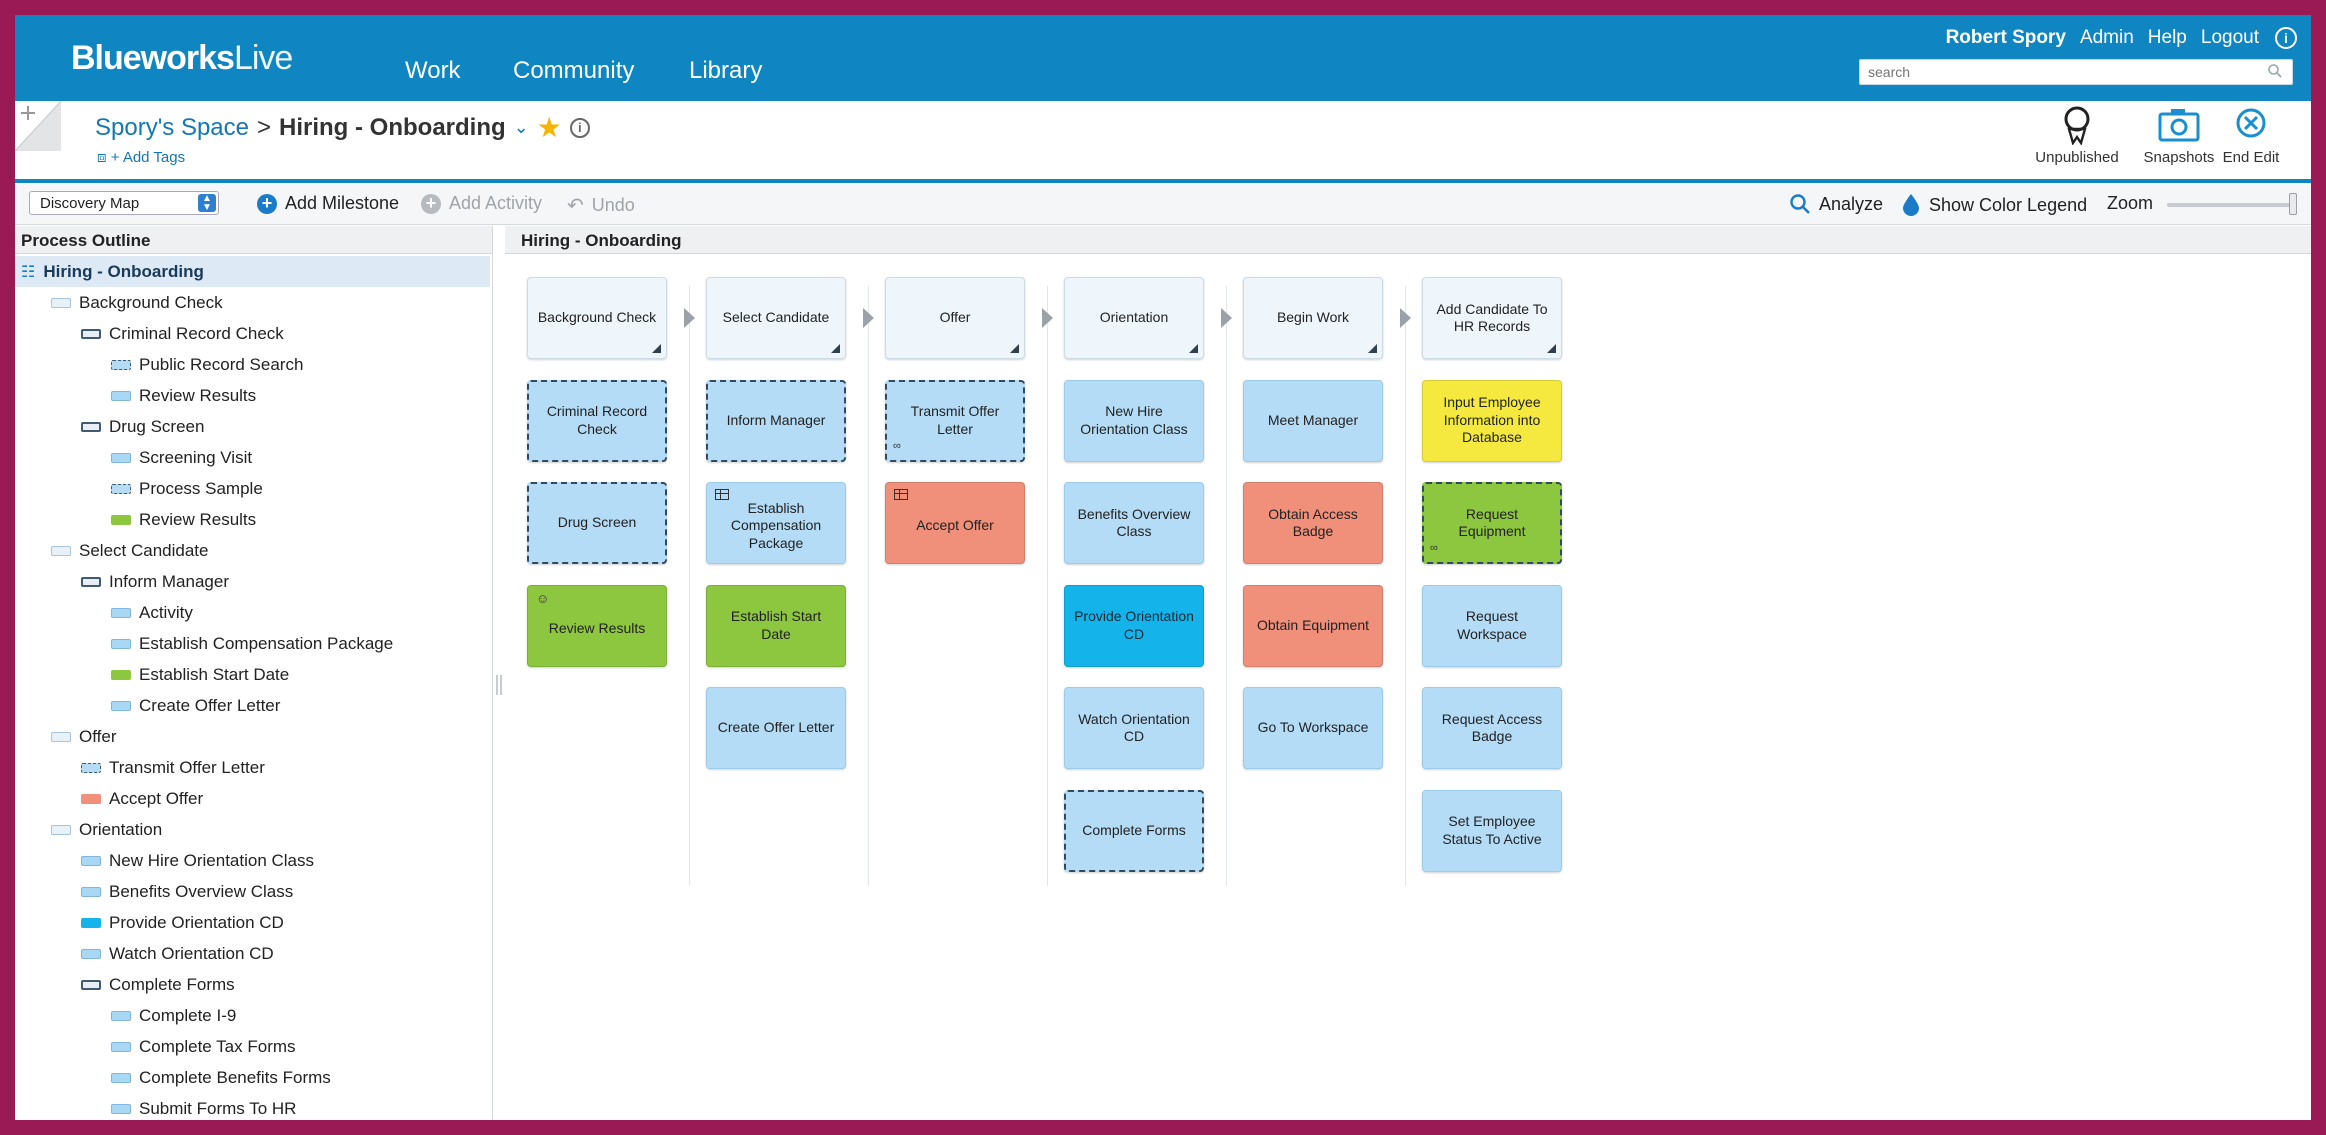 The height and width of the screenshot is (1135, 2326). I want to click on star-icon: ★, so click(549, 127).